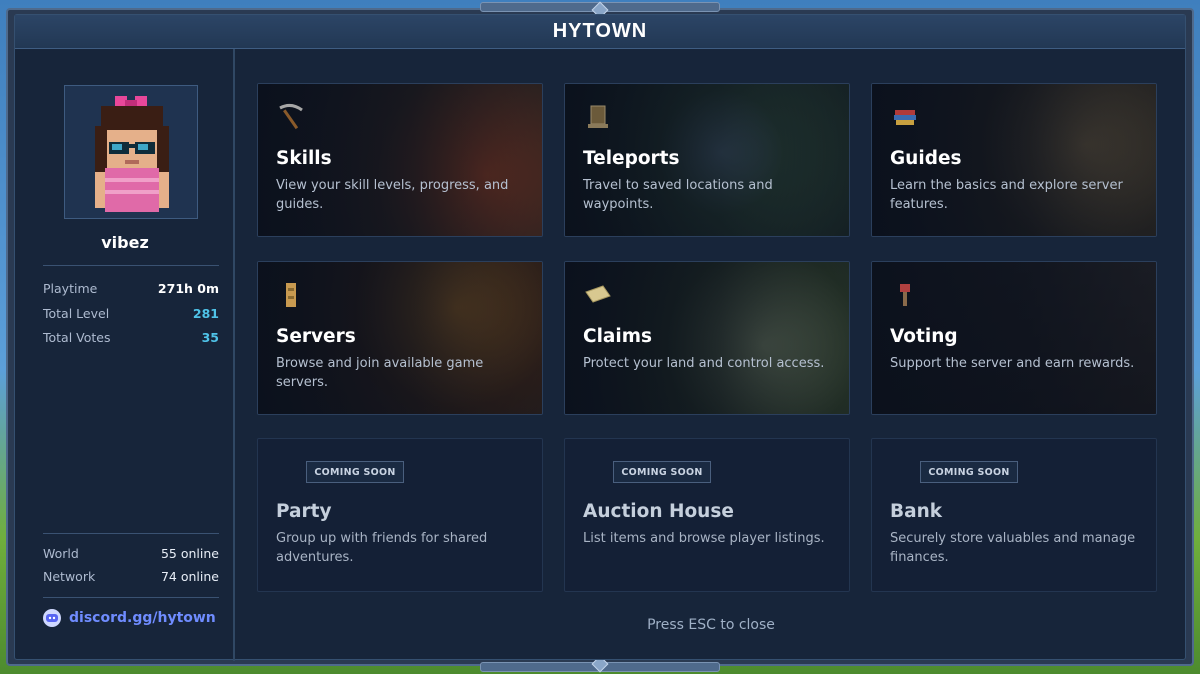  What do you see at coordinates (926, 158) in the screenshot?
I see `card-title: Guides` at bounding box center [926, 158].